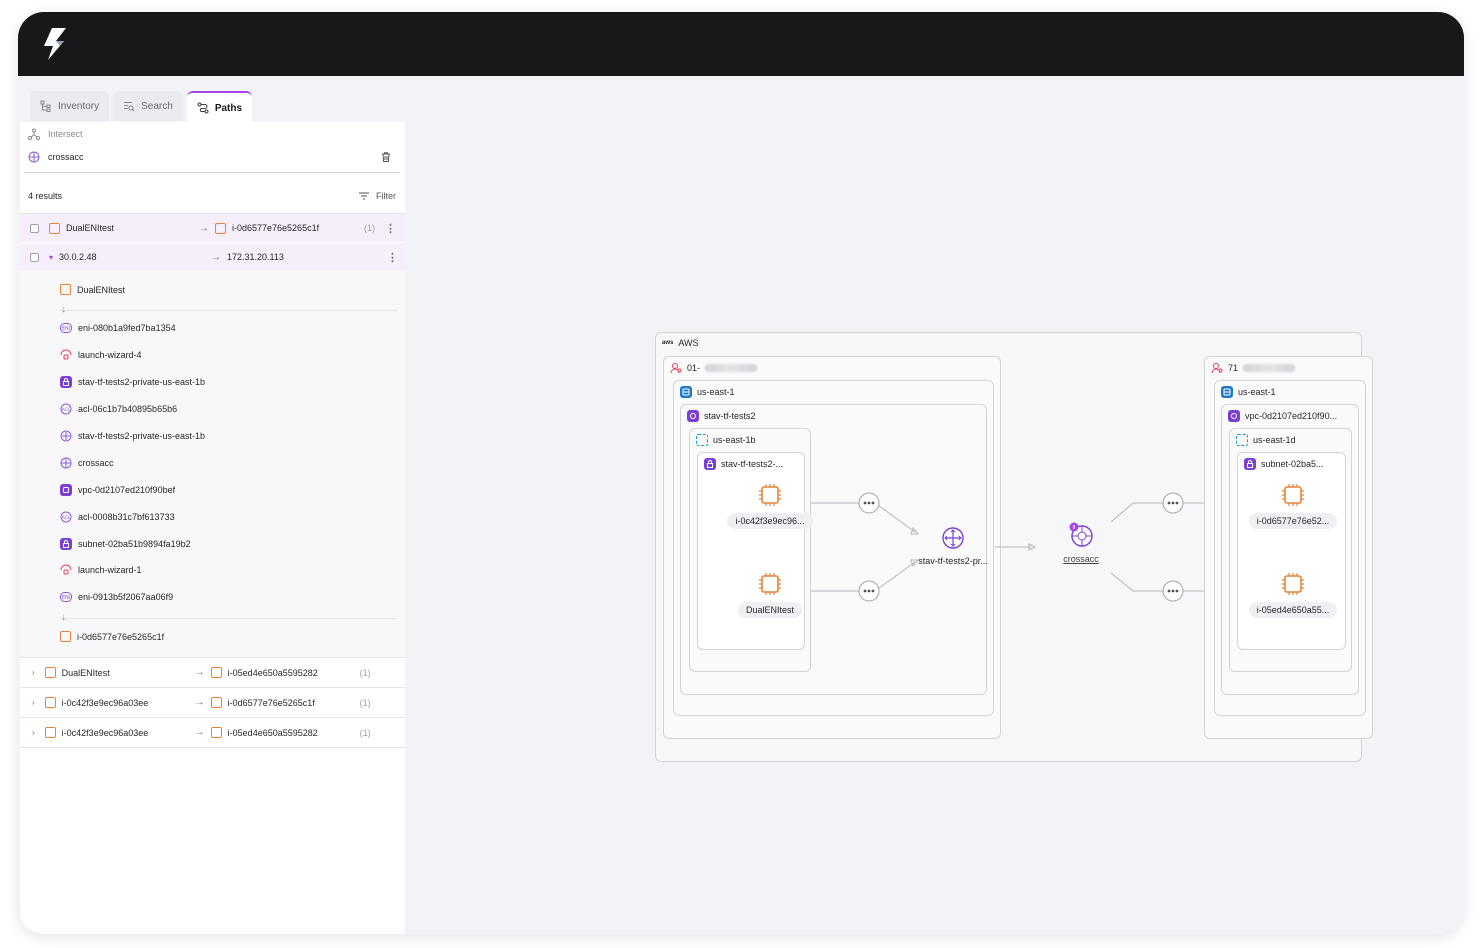 Image resolution: width=1482 pixels, height=948 pixels. What do you see at coordinates (212, 228) in the screenshot?
I see `result-row: DualENItest → i-0d6577e76e5265c1f (1) ⋮` at bounding box center [212, 228].